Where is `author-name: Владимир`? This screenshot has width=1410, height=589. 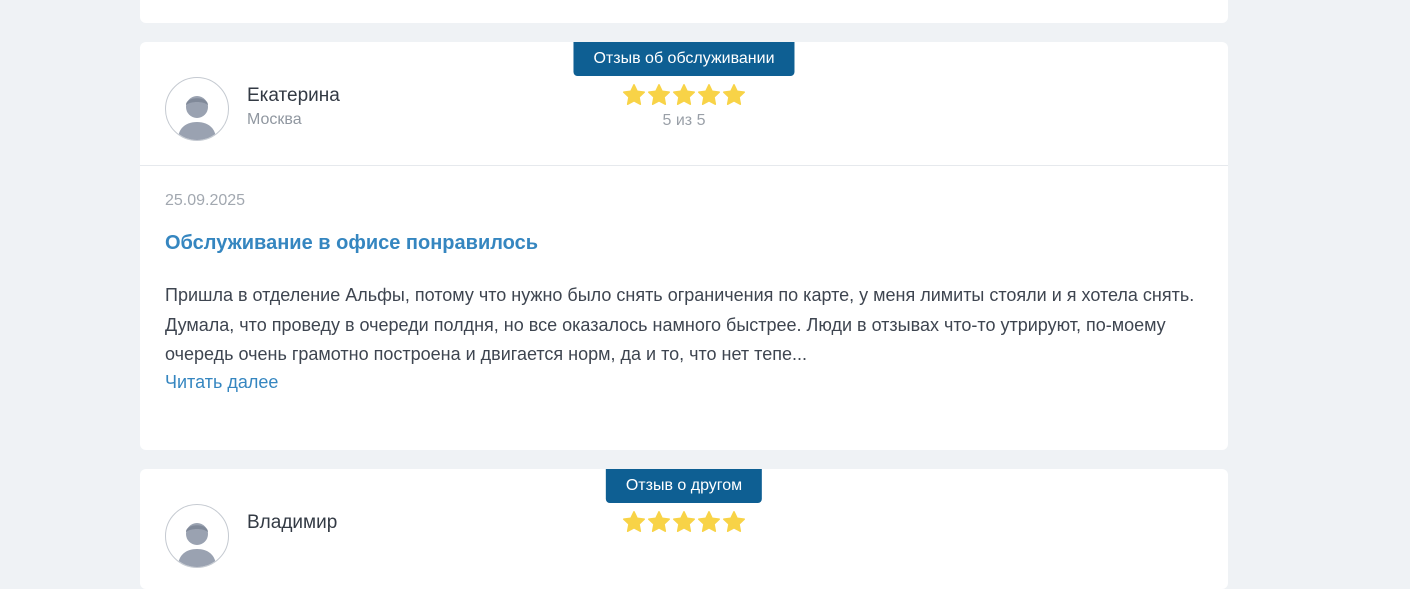
author-name: Владимир is located at coordinates (292, 522).